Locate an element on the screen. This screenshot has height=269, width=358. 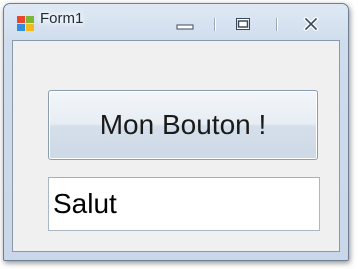
close-button is located at coordinates (311, 24).